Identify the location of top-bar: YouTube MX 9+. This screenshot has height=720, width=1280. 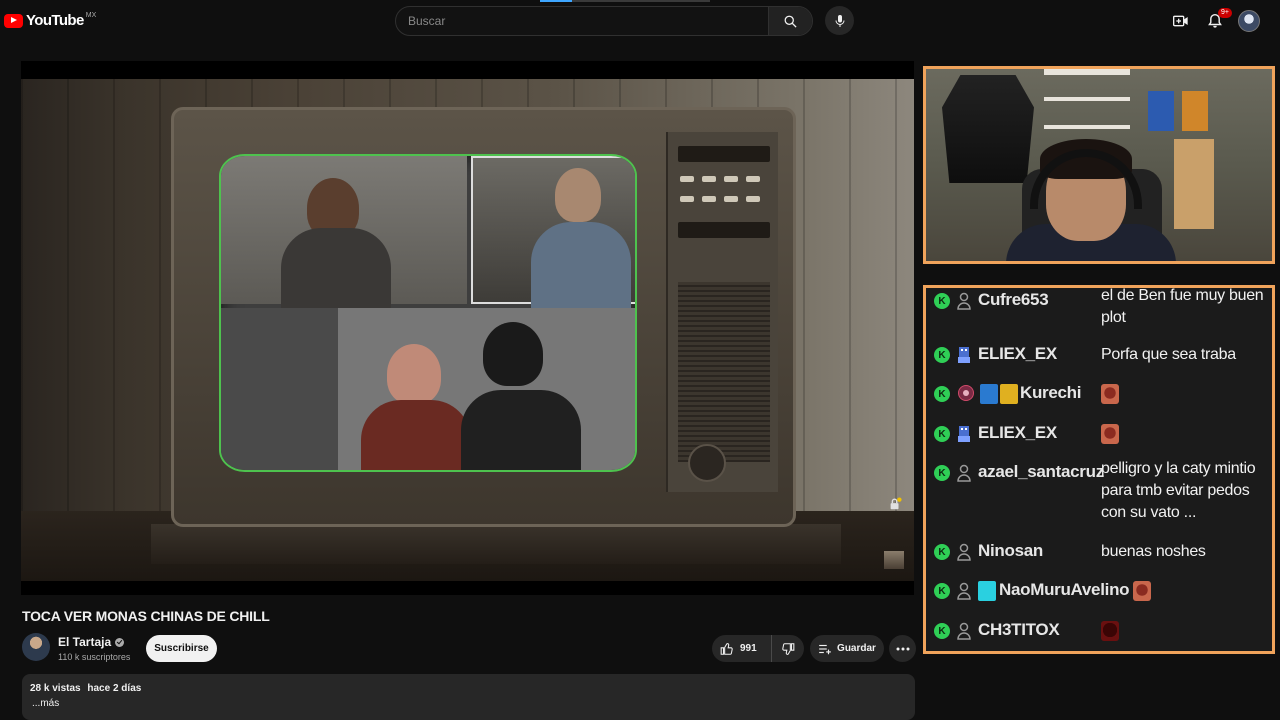
(640, 21).